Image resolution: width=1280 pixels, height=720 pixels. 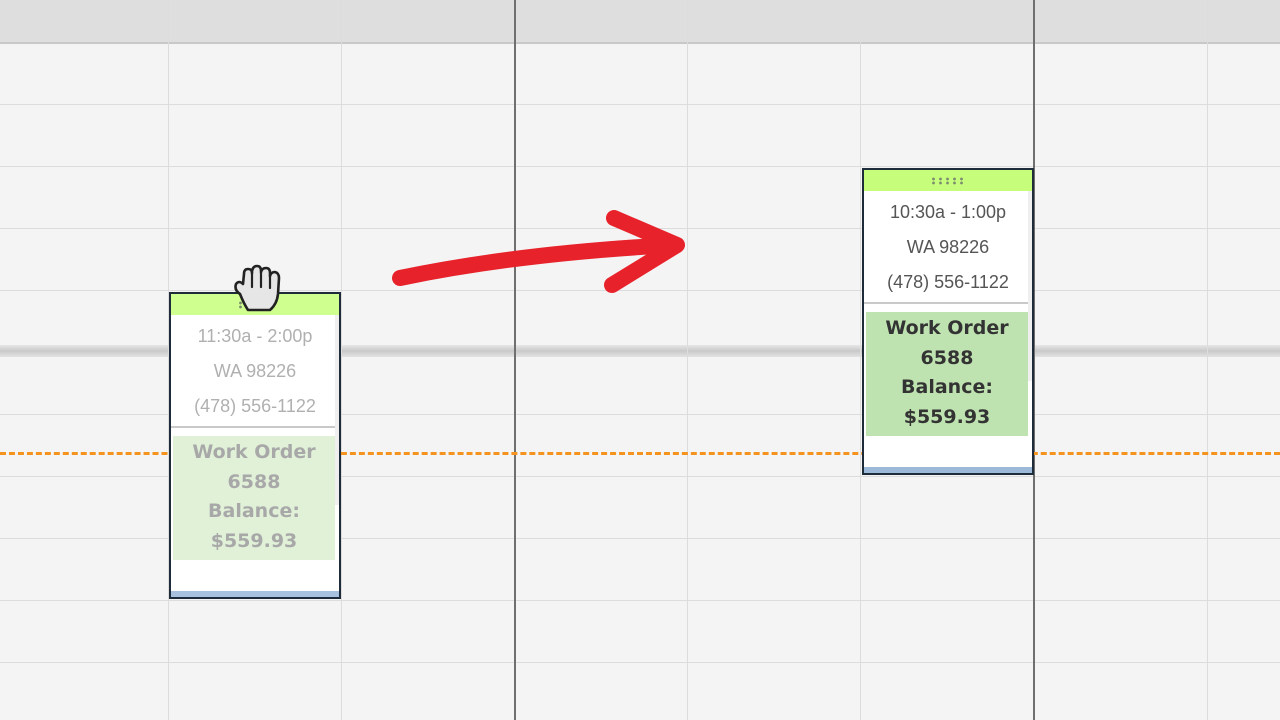 What do you see at coordinates (948, 212) in the screenshot?
I see `appointment-time: 10:30a - 1:00p` at bounding box center [948, 212].